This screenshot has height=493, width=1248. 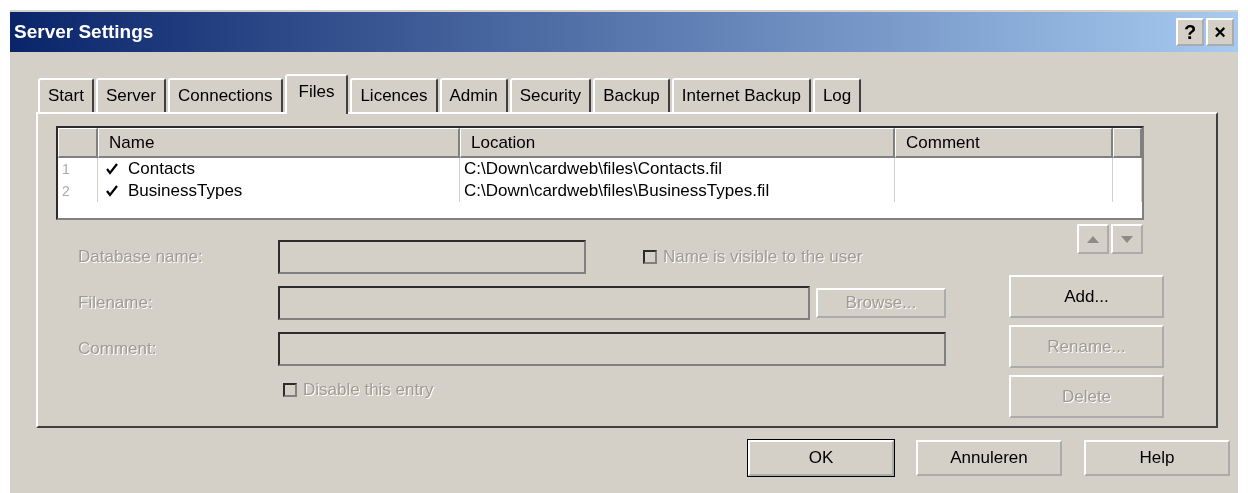 What do you see at coordinates (473, 95) in the screenshot?
I see `tab: Admin` at bounding box center [473, 95].